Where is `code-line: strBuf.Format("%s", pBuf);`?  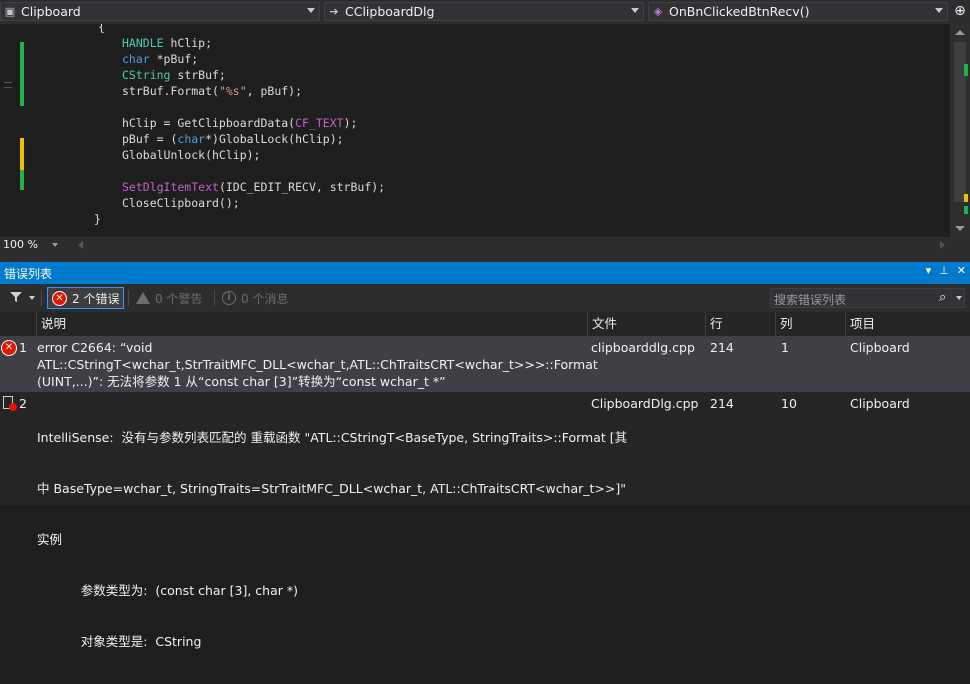
code-line: strBuf.Format("%s", pBuf); is located at coordinates (212, 91).